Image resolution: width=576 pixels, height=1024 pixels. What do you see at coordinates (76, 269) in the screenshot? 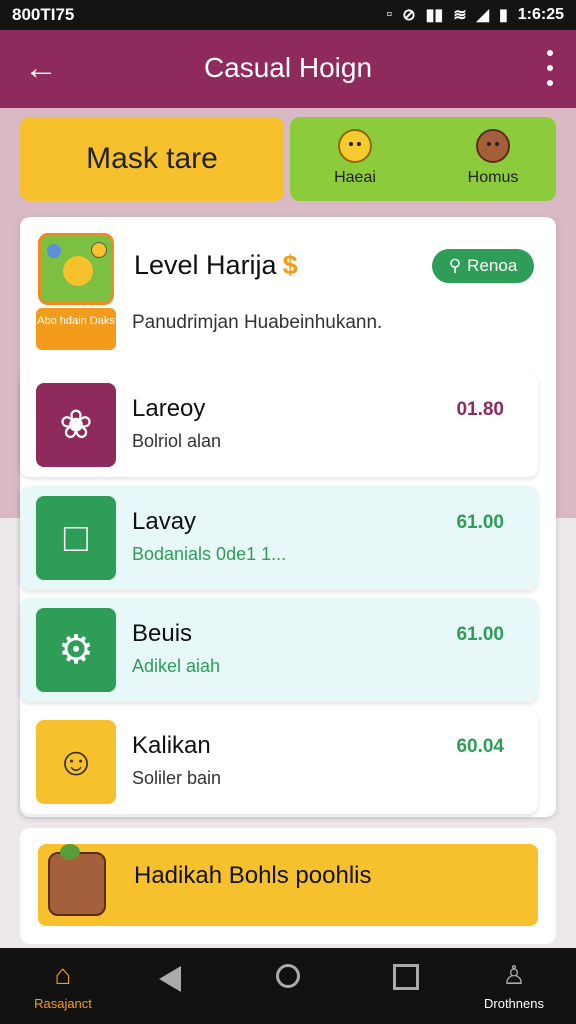
I see `level-illustration` at bounding box center [76, 269].